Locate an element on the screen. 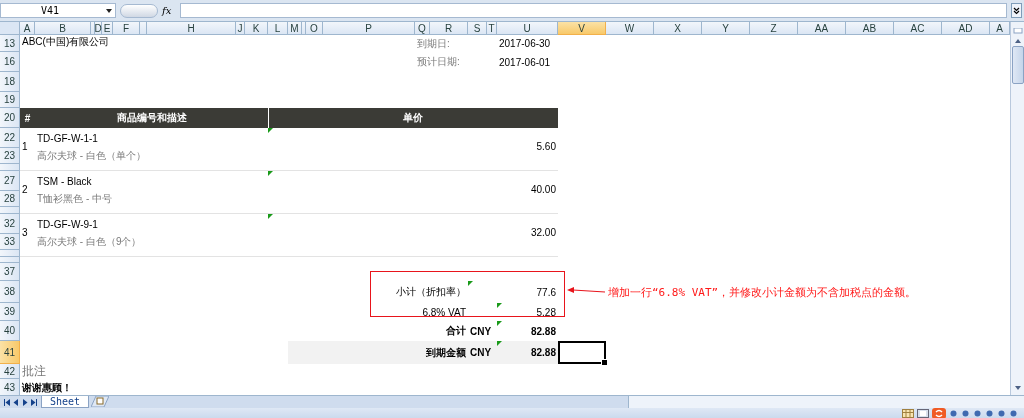 The height and width of the screenshot is (418, 1024). row-header: 28 is located at coordinates (10, 199).